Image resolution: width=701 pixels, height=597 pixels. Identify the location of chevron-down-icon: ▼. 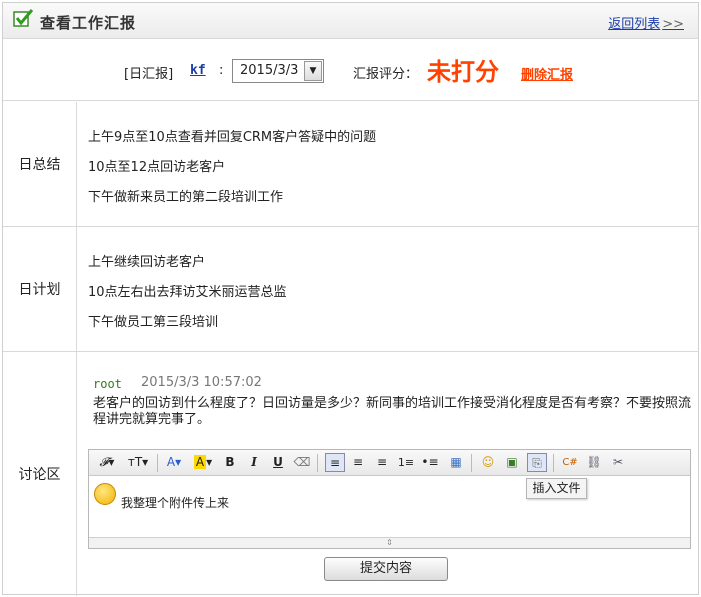
(313, 71).